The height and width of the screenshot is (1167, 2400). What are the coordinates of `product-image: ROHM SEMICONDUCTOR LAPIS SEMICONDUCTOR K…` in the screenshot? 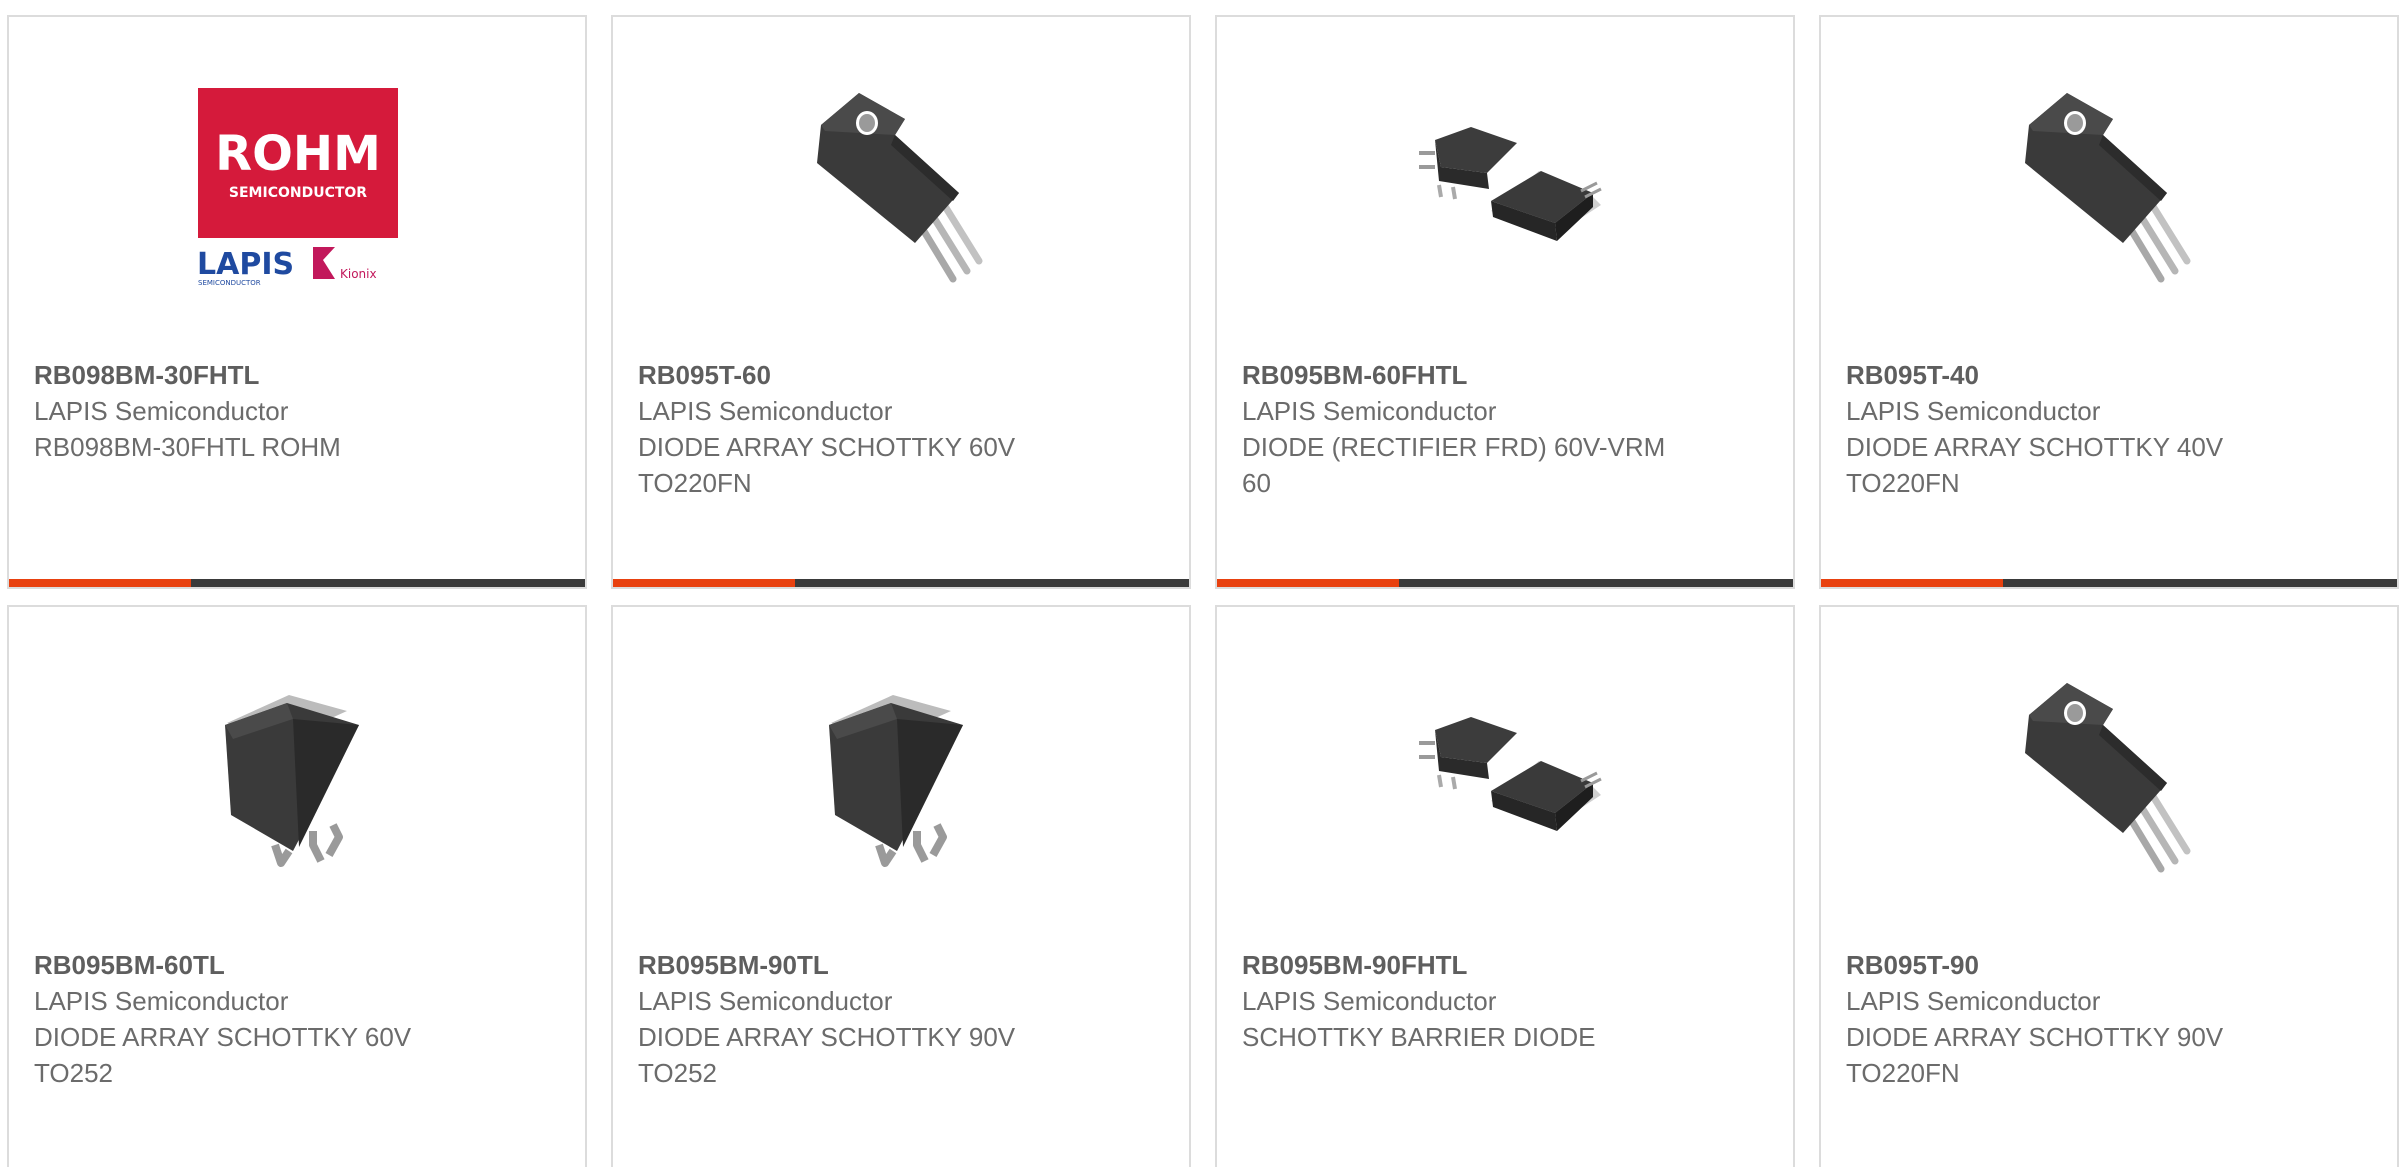 It's located at (299, 187).